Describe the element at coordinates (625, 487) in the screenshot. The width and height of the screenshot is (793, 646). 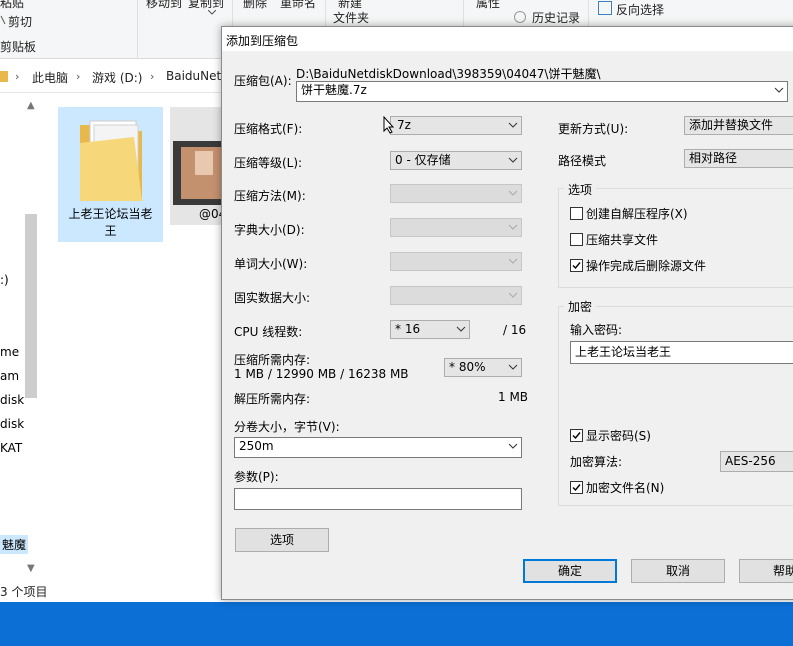
I see `encrypt-names-label: 加密文件名(N)` at that location.